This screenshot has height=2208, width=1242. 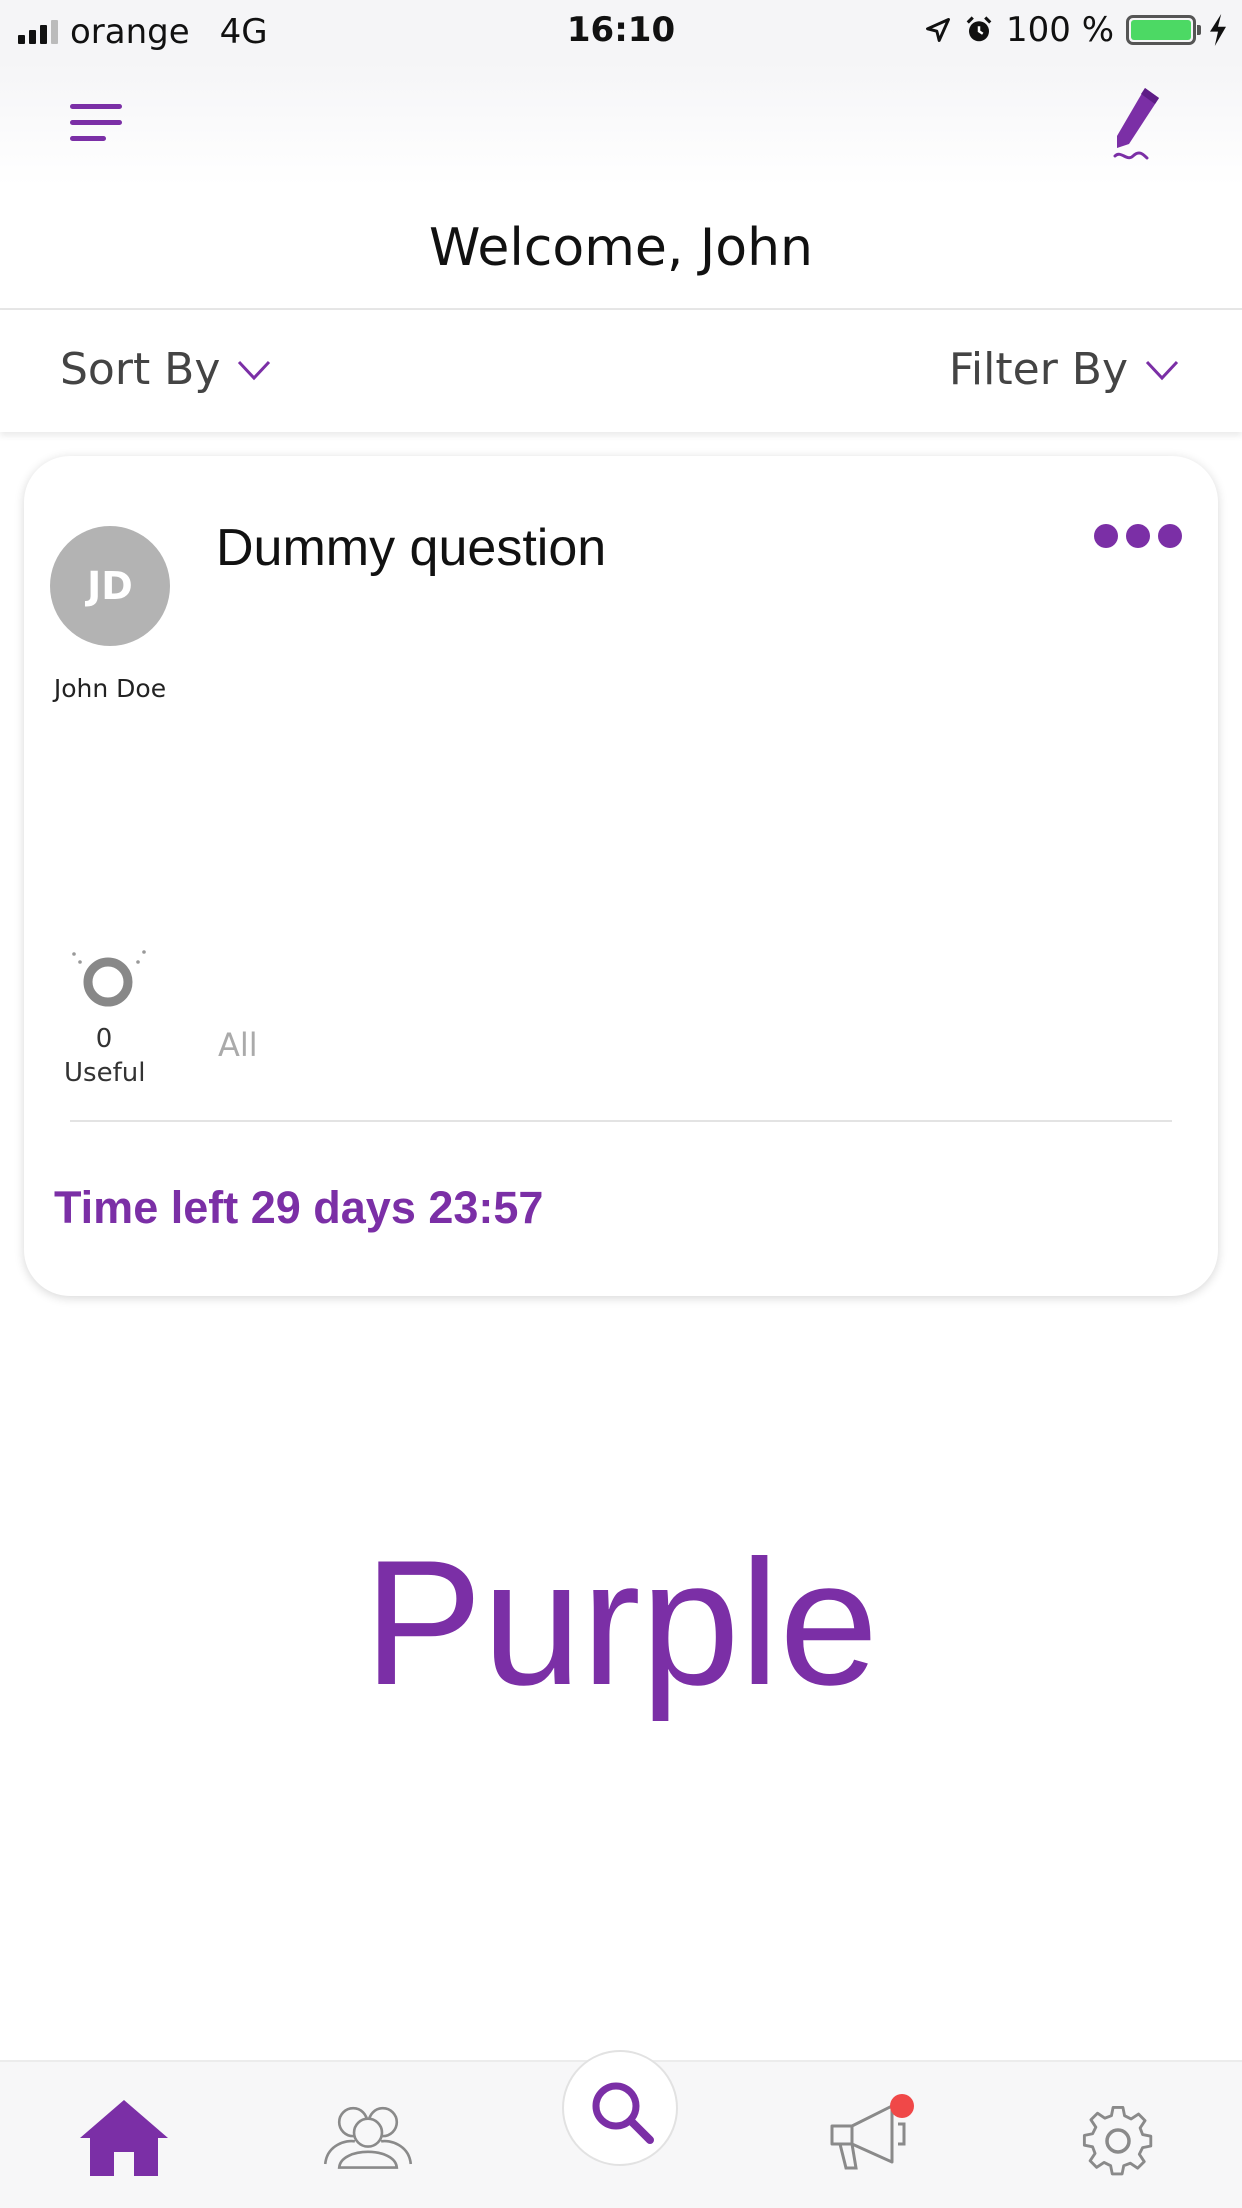 I want to click on purple-watermark: Purple, so click(x=621, y=1622).